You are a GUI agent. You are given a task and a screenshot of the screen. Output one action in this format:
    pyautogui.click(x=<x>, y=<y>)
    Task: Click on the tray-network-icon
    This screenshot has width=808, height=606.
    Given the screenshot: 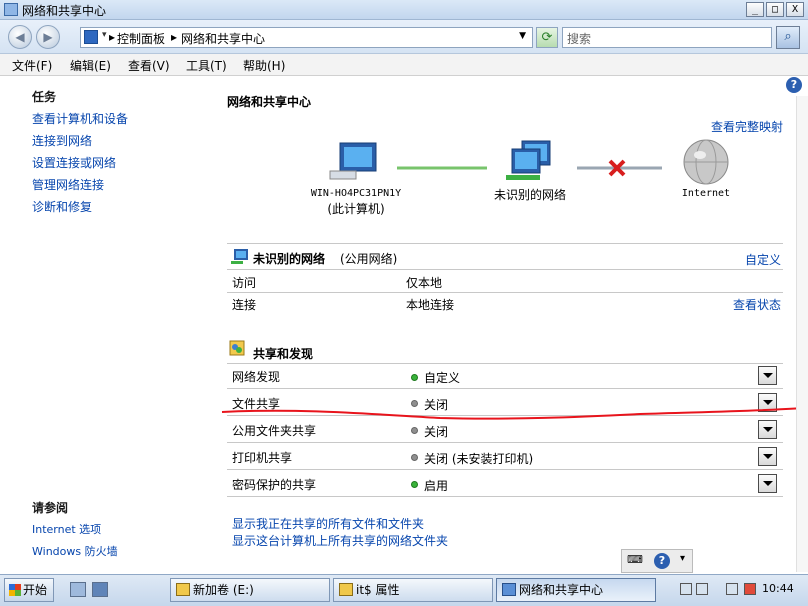 What is the action you would take?
    pyautogui.click(x=686, y=589)
    